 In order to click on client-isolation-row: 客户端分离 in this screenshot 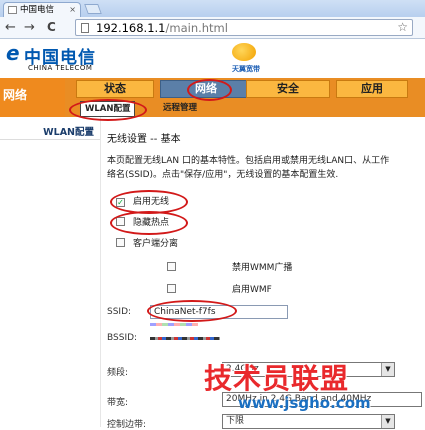, I will do `click(147, 245)`.